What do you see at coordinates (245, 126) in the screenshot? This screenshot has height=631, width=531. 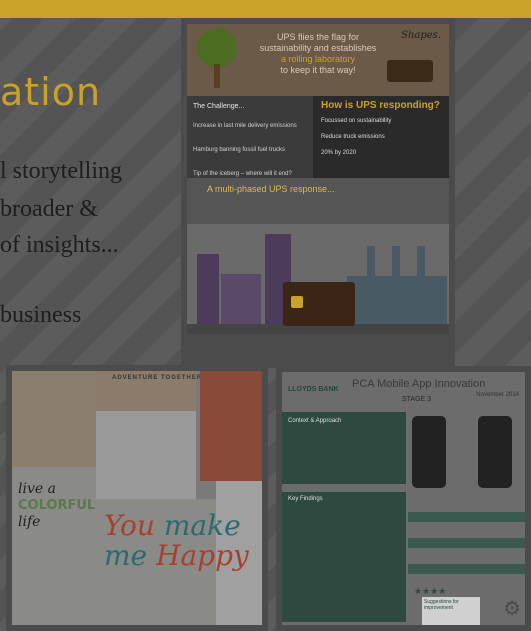 I see `challenge-item: Increase in last mile delivery emissions` at bounding box center [245, 126].